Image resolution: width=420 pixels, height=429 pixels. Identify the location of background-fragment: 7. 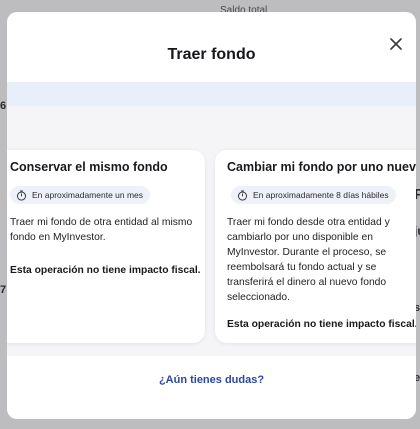
(3, 290).